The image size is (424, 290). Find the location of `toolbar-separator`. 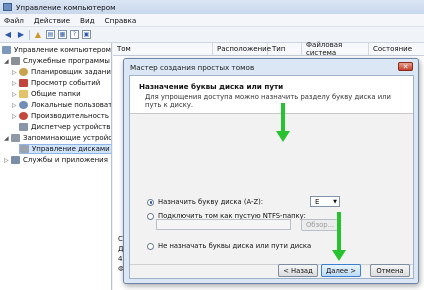

toolbar-separator is located at coordinates (29, 34).